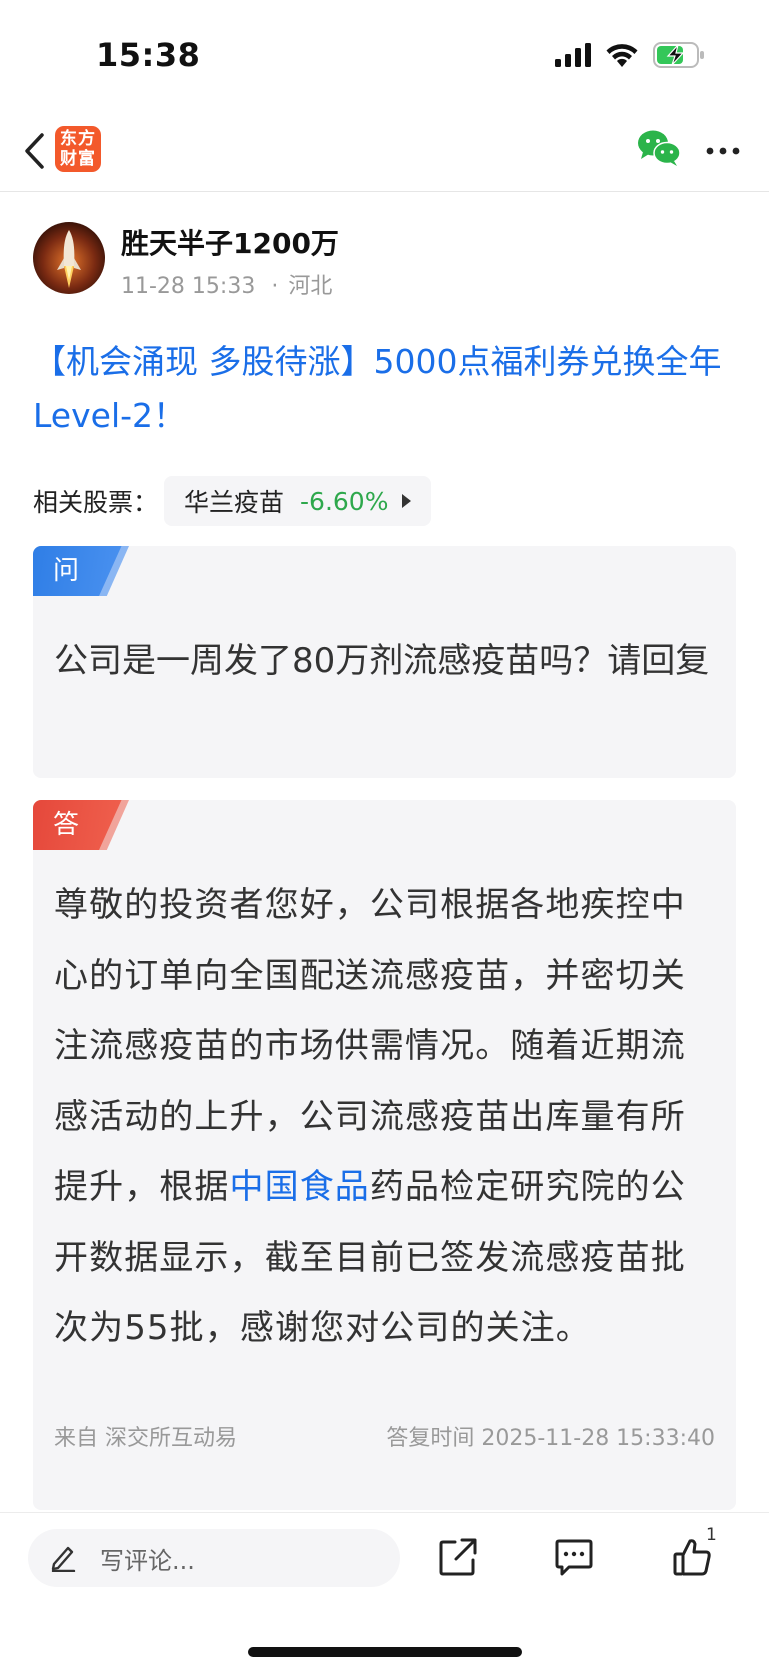 The image size is (769, 1665). I want to click on question-text: 公司是一周发了80万剂流感疫苗吗？请回复, so click(382, 661).